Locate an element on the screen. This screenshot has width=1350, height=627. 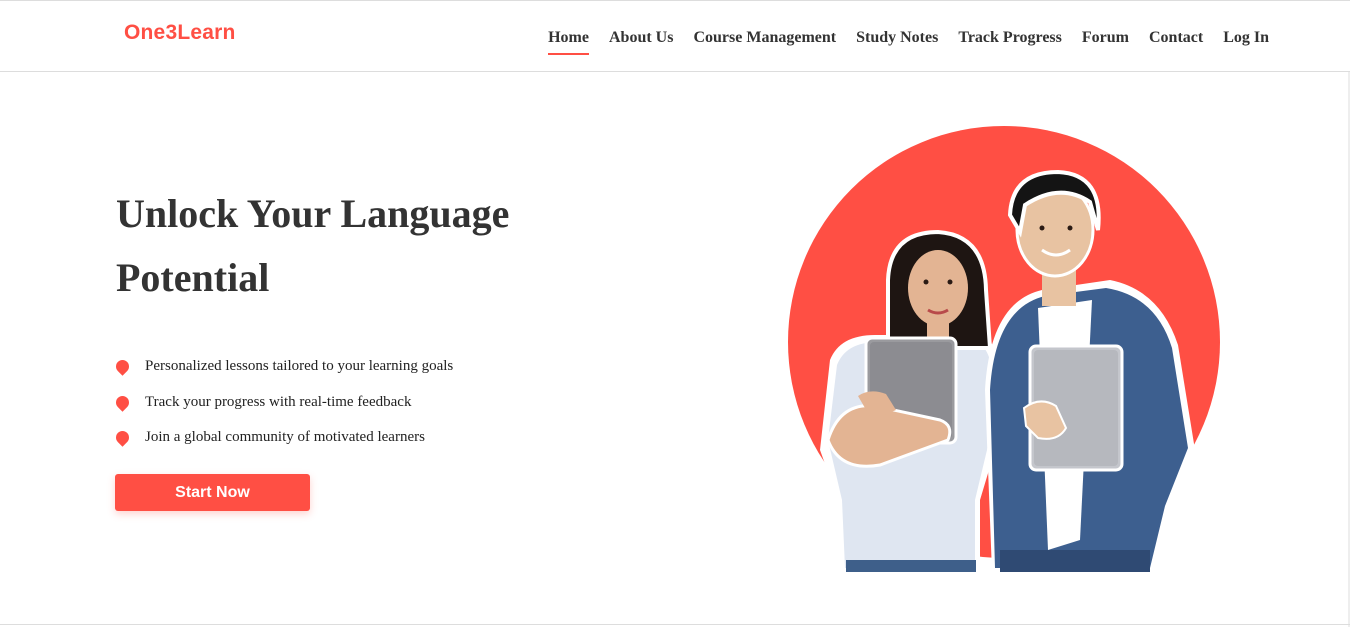
nav-link-course-management: Course Management is located at coordinates (764, 41).